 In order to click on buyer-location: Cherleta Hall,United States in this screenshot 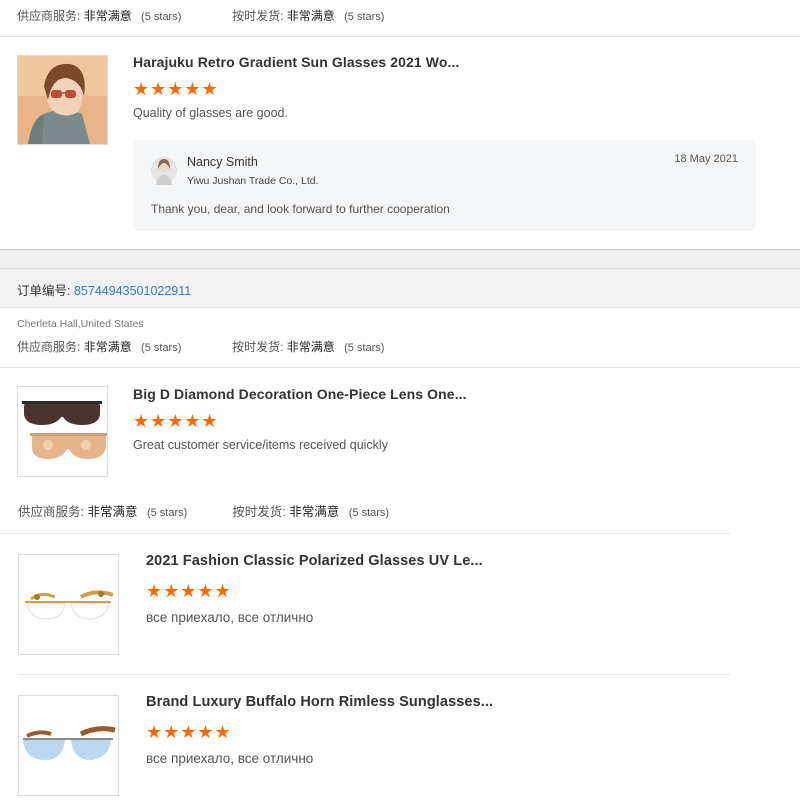, I will do `click(80, 324)`.